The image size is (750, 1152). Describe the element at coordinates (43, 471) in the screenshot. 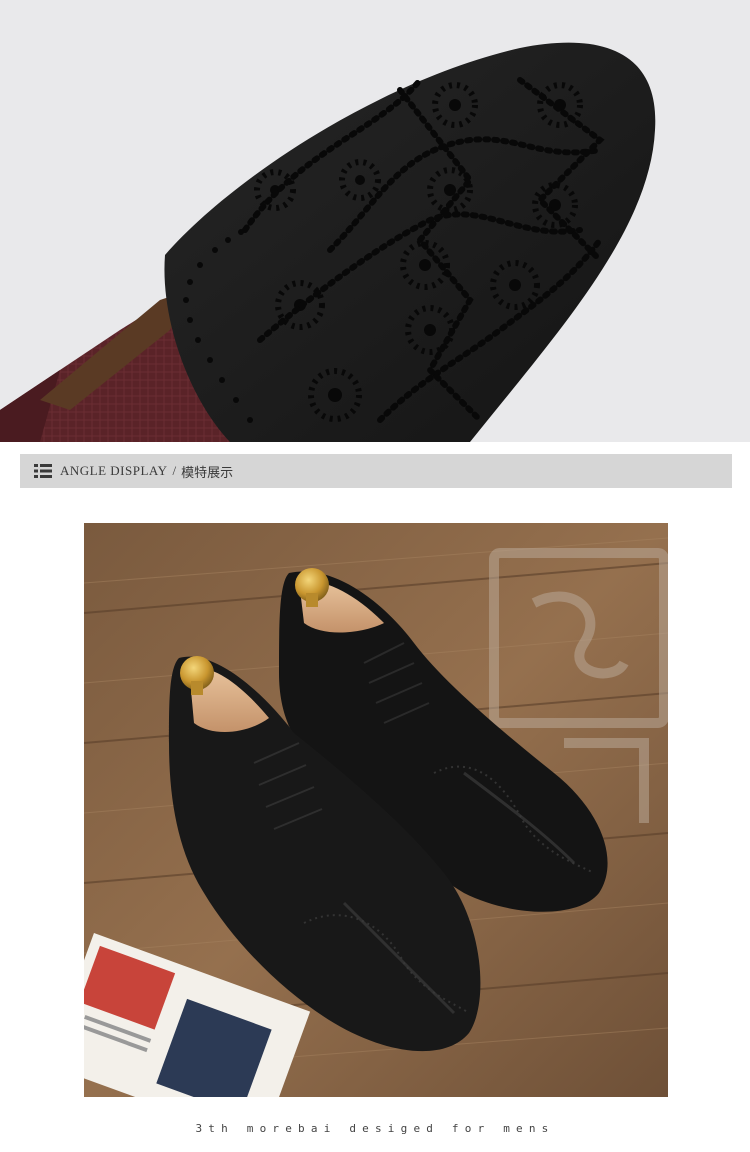

I see `menu-icon` at that location.